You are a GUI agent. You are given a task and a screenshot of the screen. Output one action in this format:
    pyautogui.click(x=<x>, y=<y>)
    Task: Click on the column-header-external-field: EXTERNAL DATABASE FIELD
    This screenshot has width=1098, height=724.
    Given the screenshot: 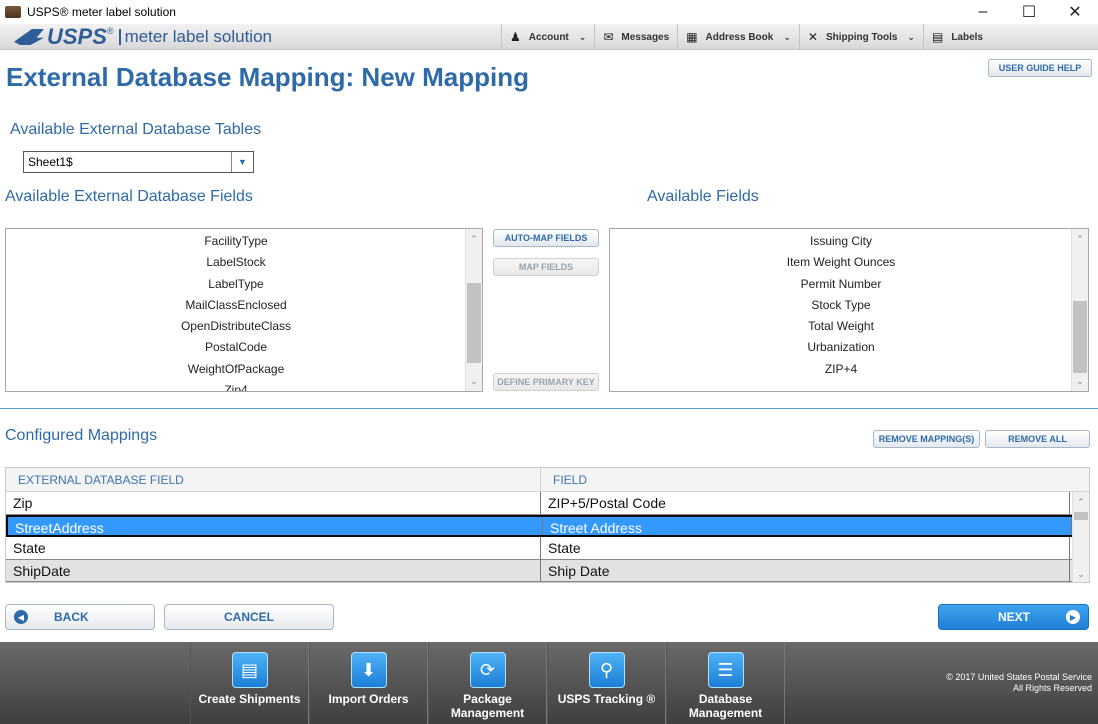 What is the action you would take?
    pyautogui.click(x=273, y=479)
    